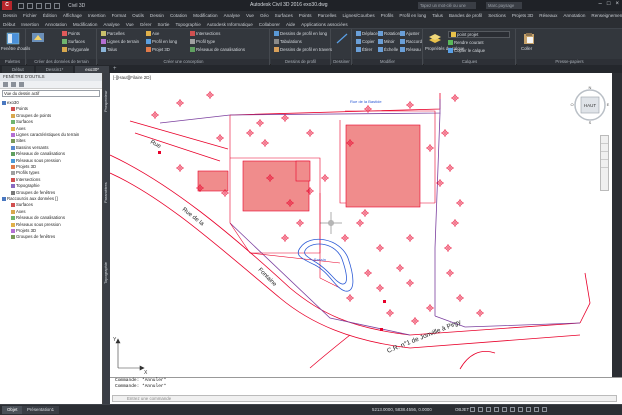 The width and height of the screenshot is (622, 415). Describe the element at coordinates (522, 15) in the screenshot. I see `menu-item: Projets 3D` at that location.